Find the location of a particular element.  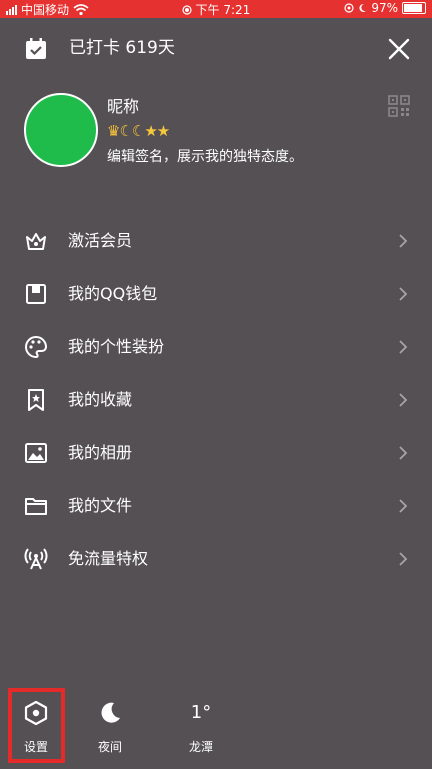

menu-item-label: 我的相册 is located at coordinates (100, 452).